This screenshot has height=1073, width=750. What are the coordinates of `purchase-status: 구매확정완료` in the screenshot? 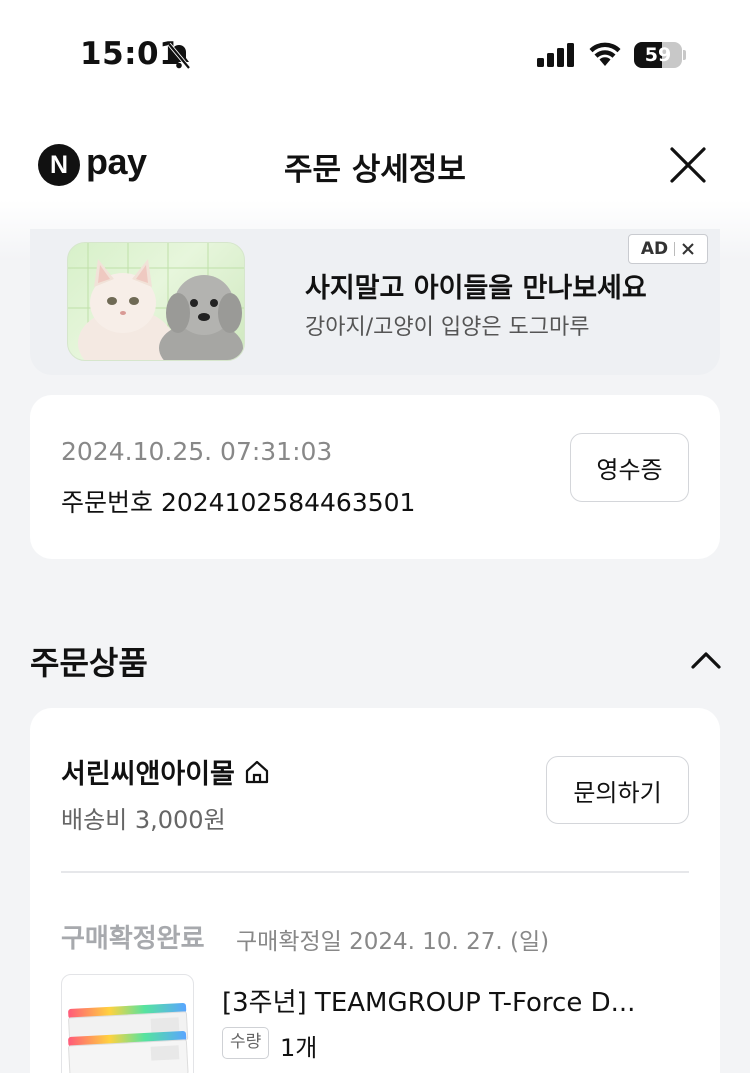 It's located at (133, 939).